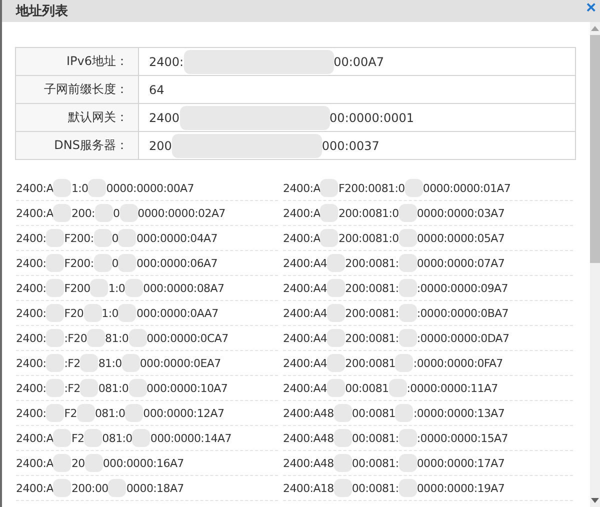 This screenshot has height=507, width=600. I want to click on address-text: 0000:0000:19A7, so click(460, 488).